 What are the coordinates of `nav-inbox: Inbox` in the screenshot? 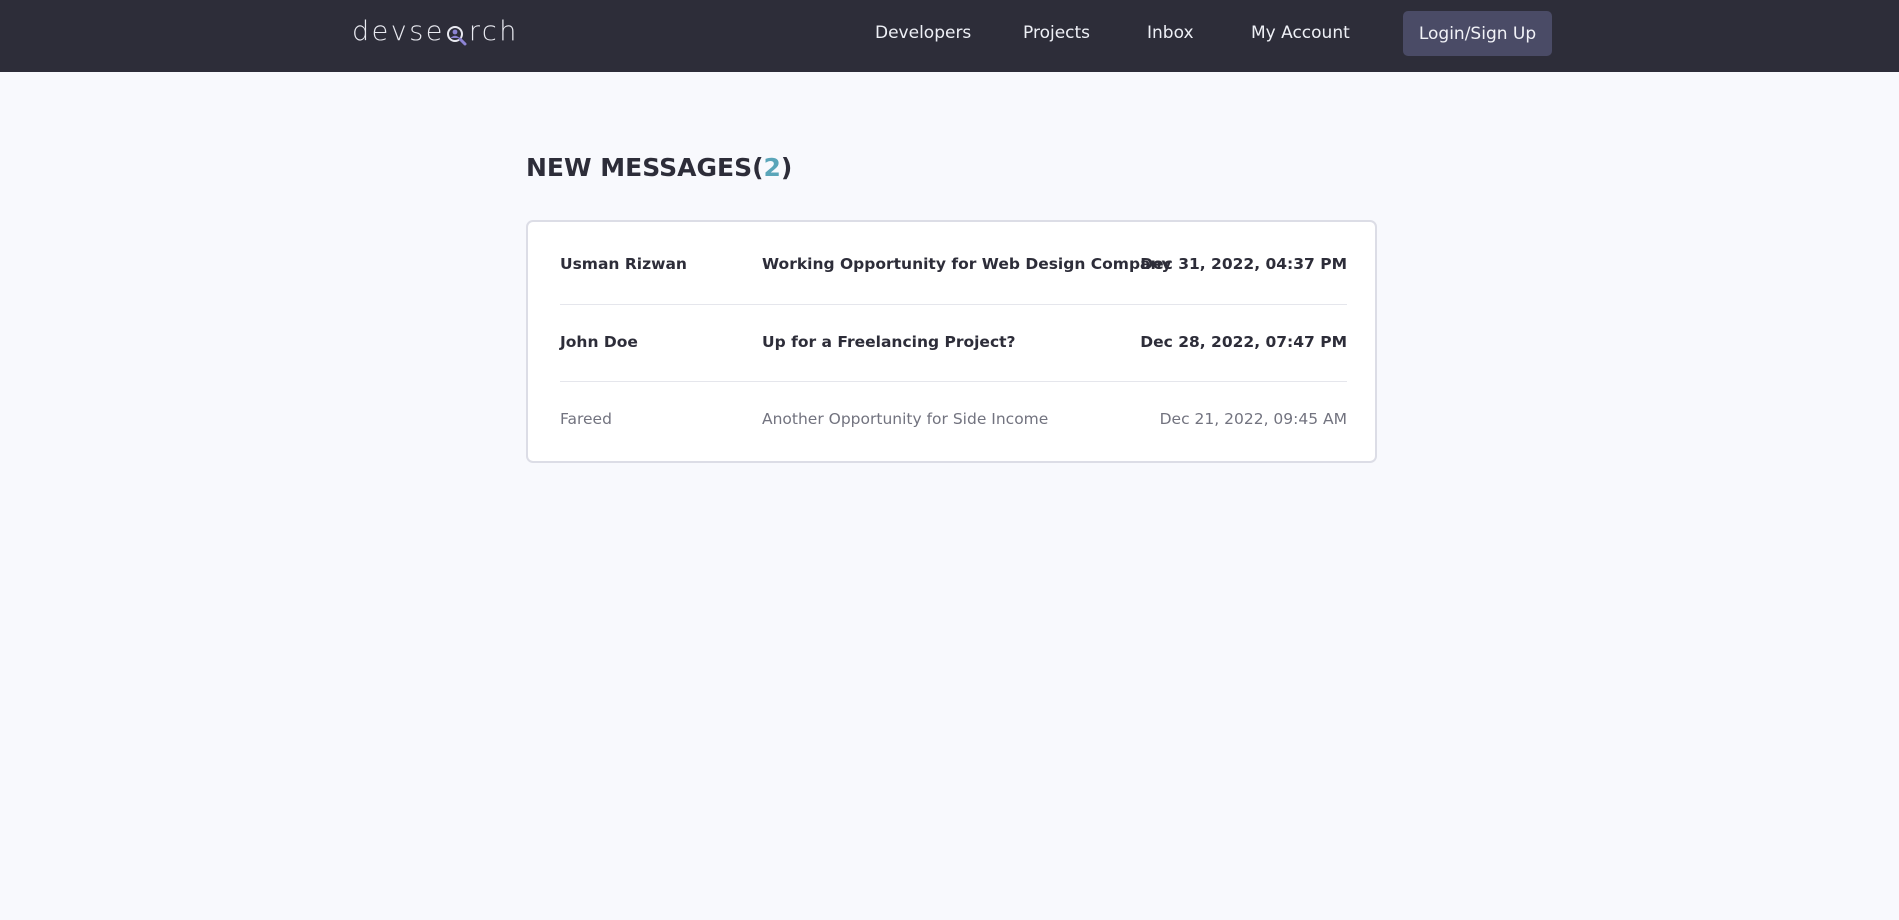 It's located at (1170, 33).